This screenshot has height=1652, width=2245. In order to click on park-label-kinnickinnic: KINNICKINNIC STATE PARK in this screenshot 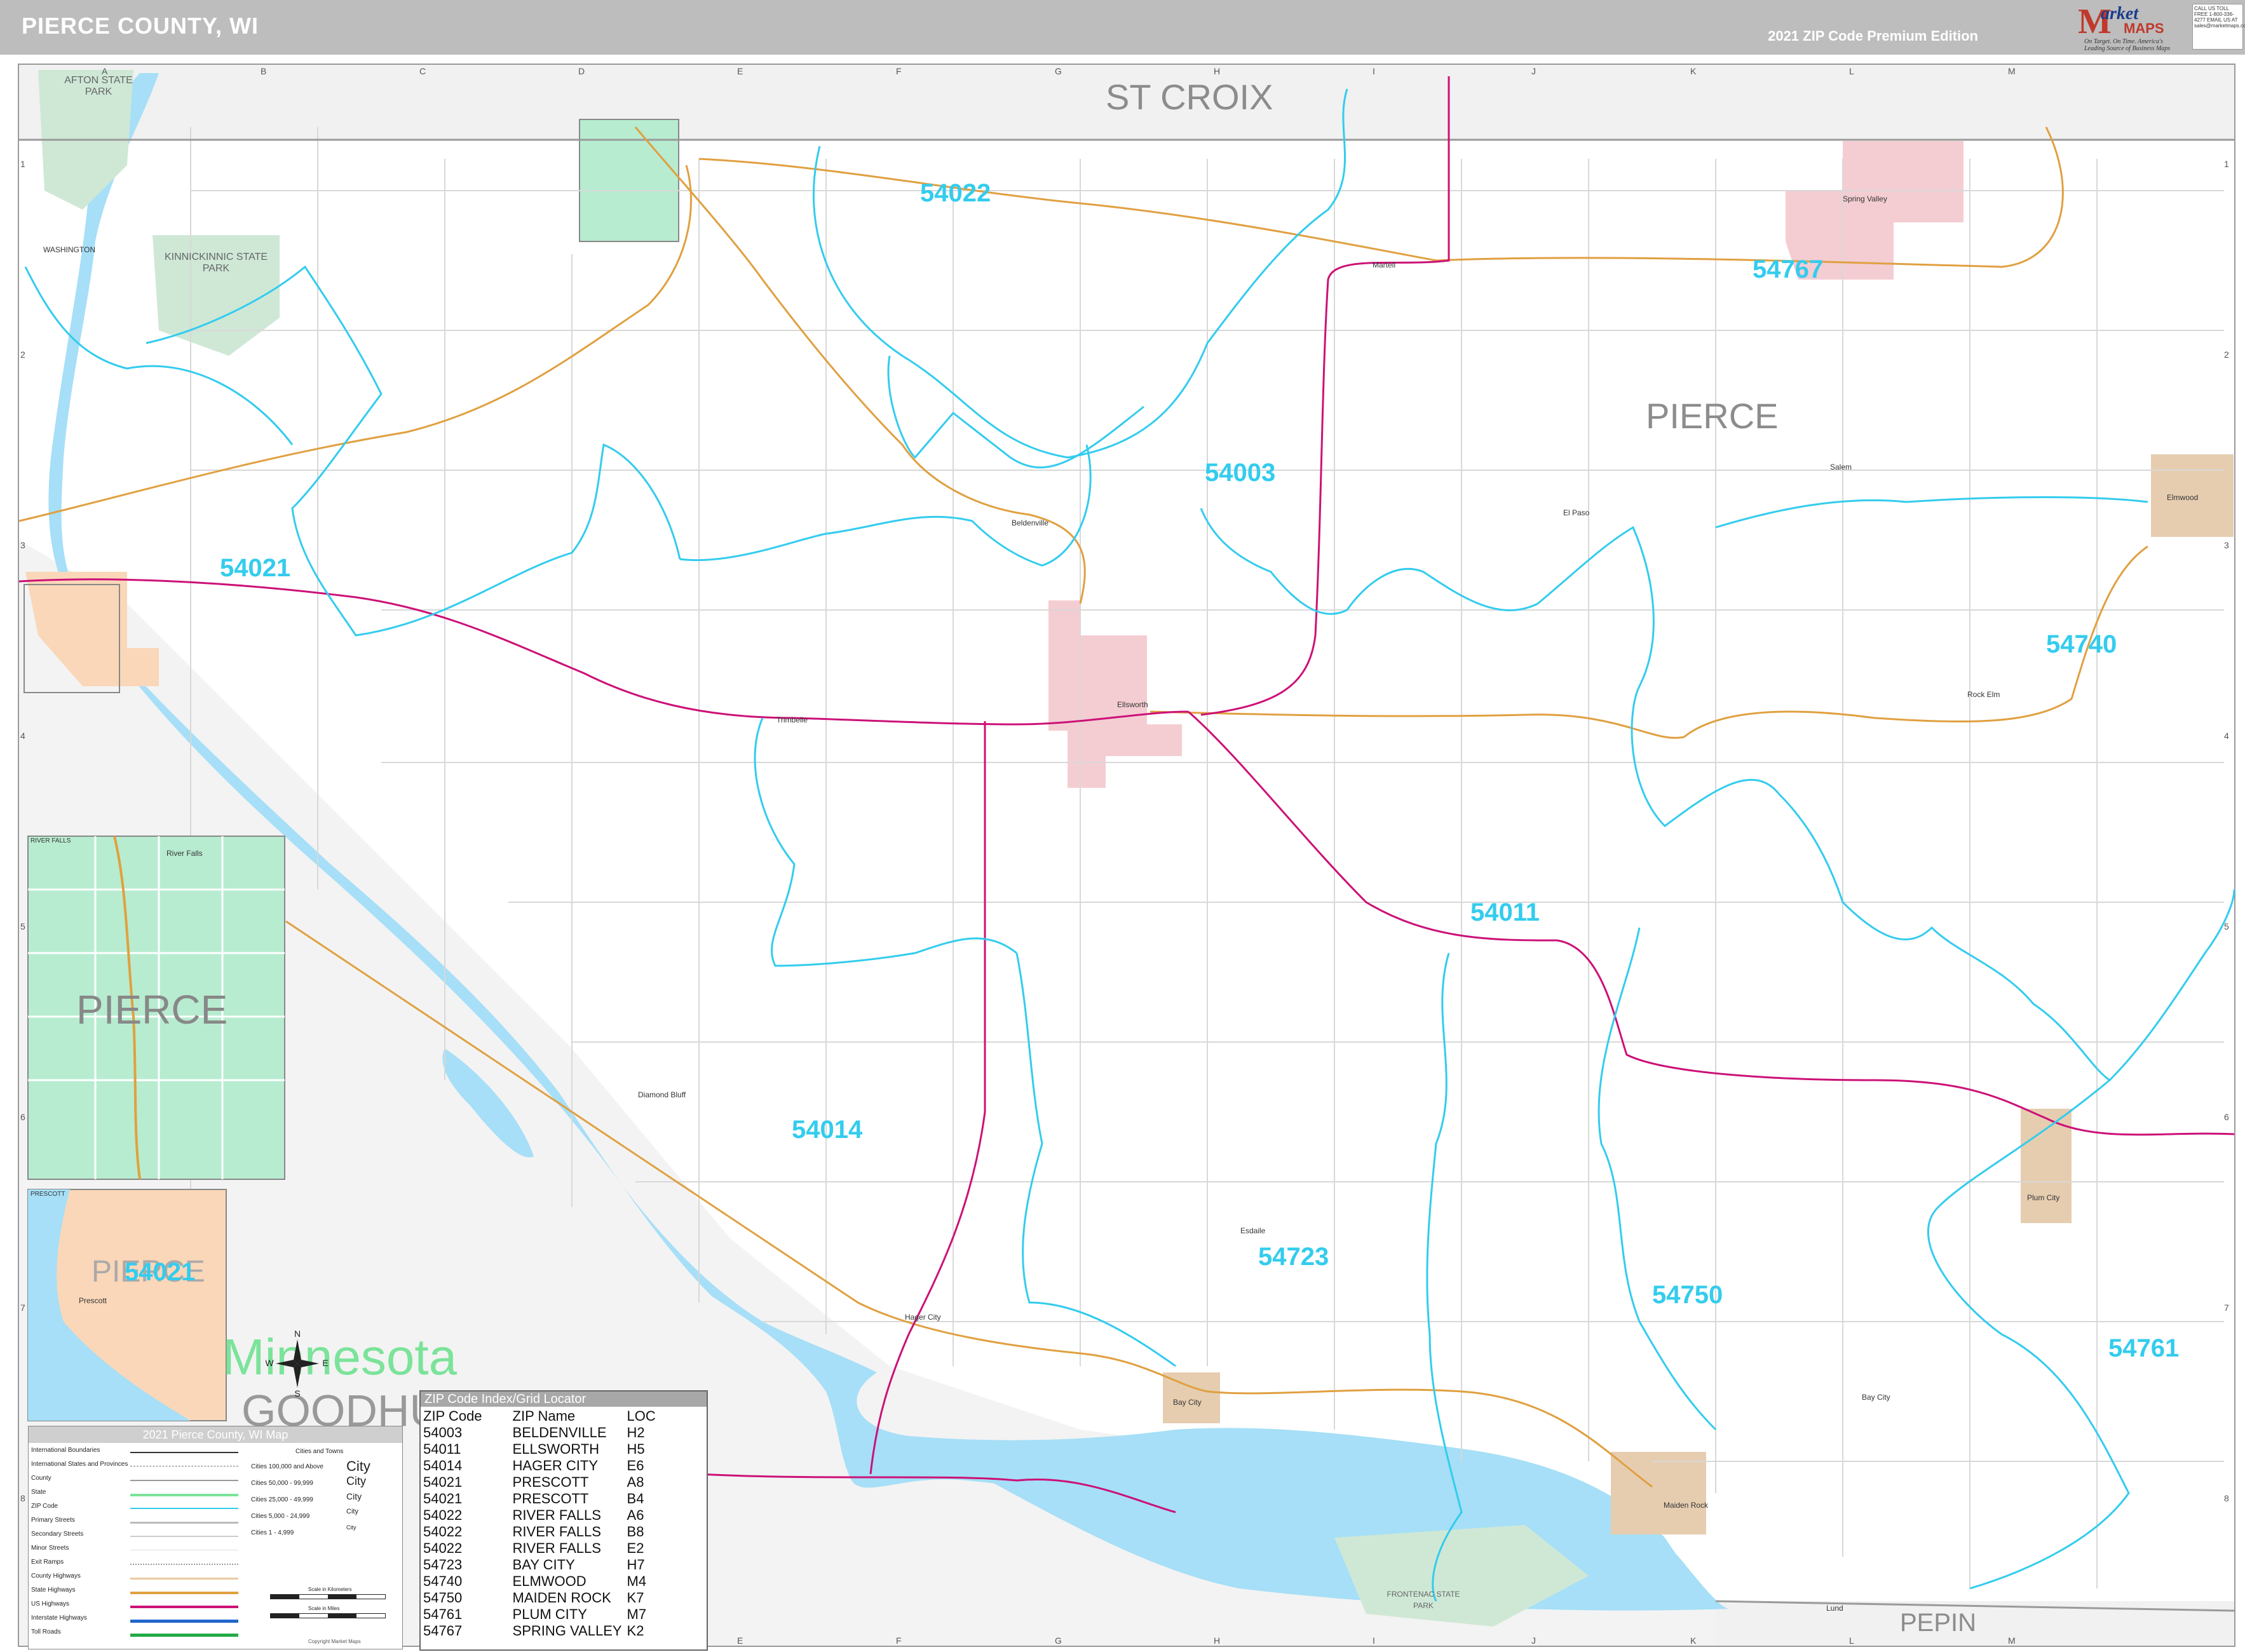, I will do `click(216, 263)`.